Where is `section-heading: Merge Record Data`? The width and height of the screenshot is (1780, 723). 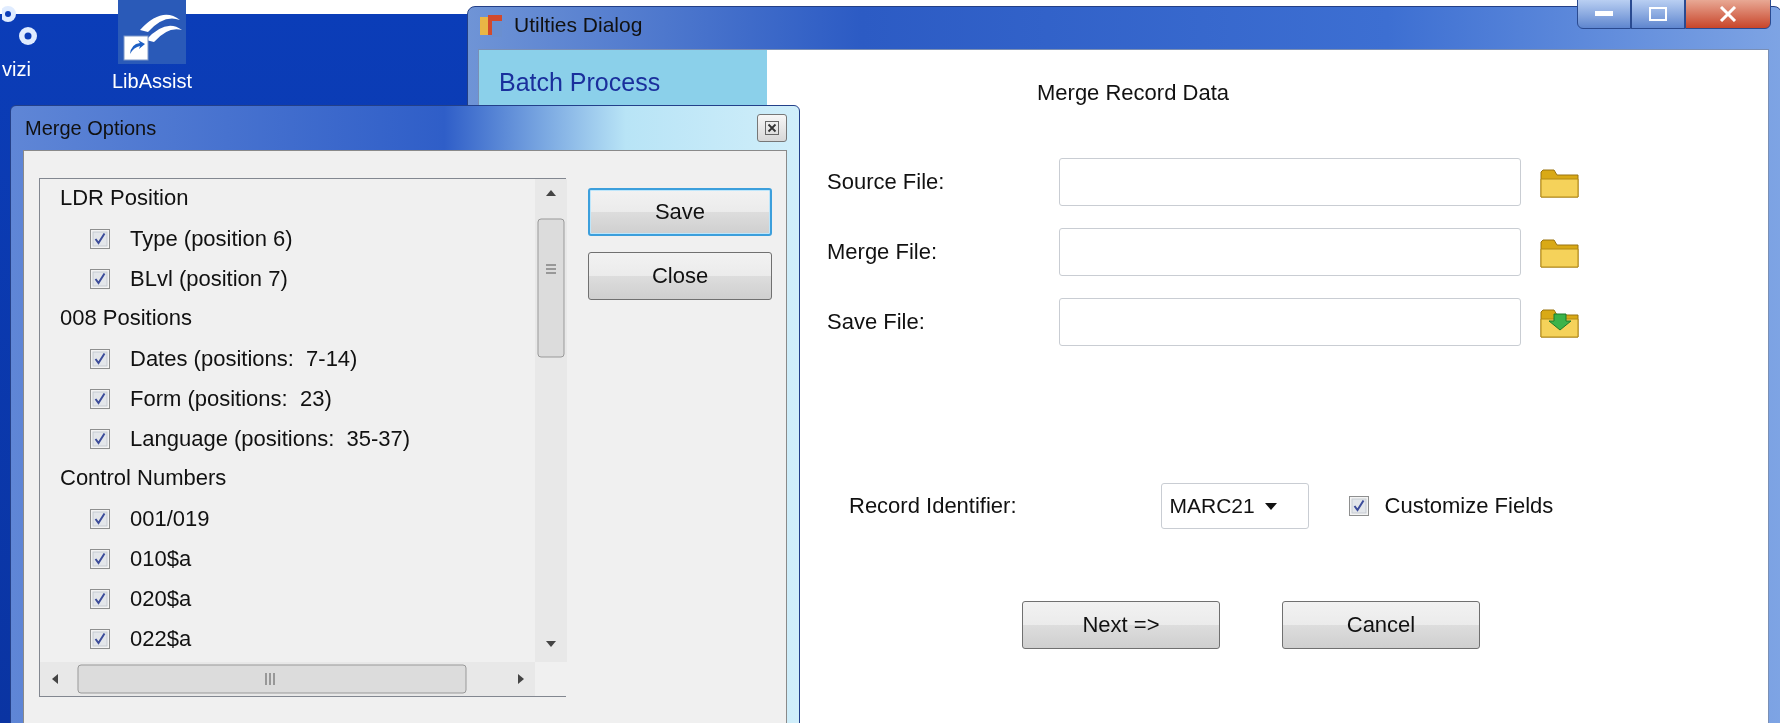 section-heading: Merge Record Data is located at coordinates (1133, 93).